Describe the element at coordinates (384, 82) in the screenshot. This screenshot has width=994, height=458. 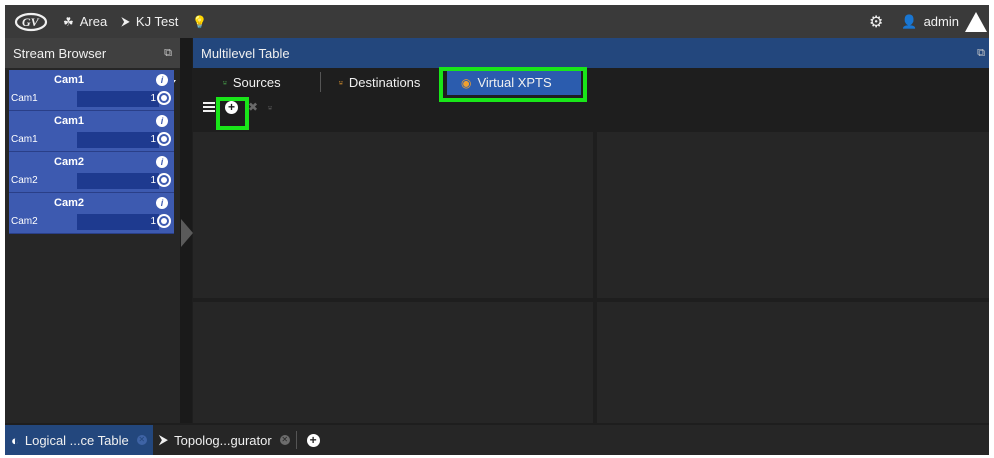
I see `tab-destinations-label: Destinations` at that location.